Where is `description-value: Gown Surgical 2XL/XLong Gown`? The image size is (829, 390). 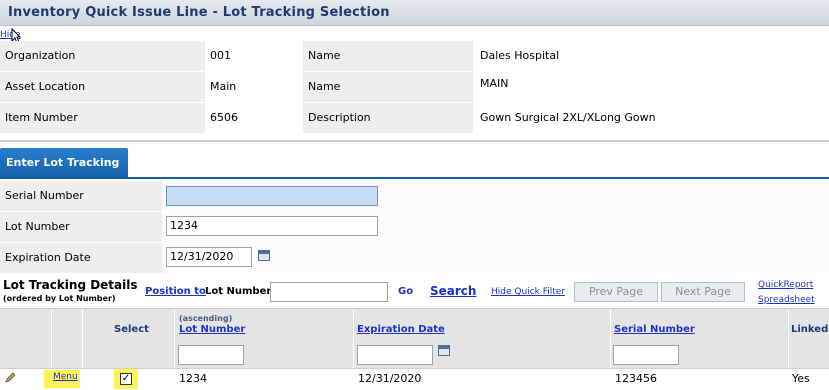
description-value: Gown Surgical 2XL/XLong Gown is located at coordinates (652, 118).